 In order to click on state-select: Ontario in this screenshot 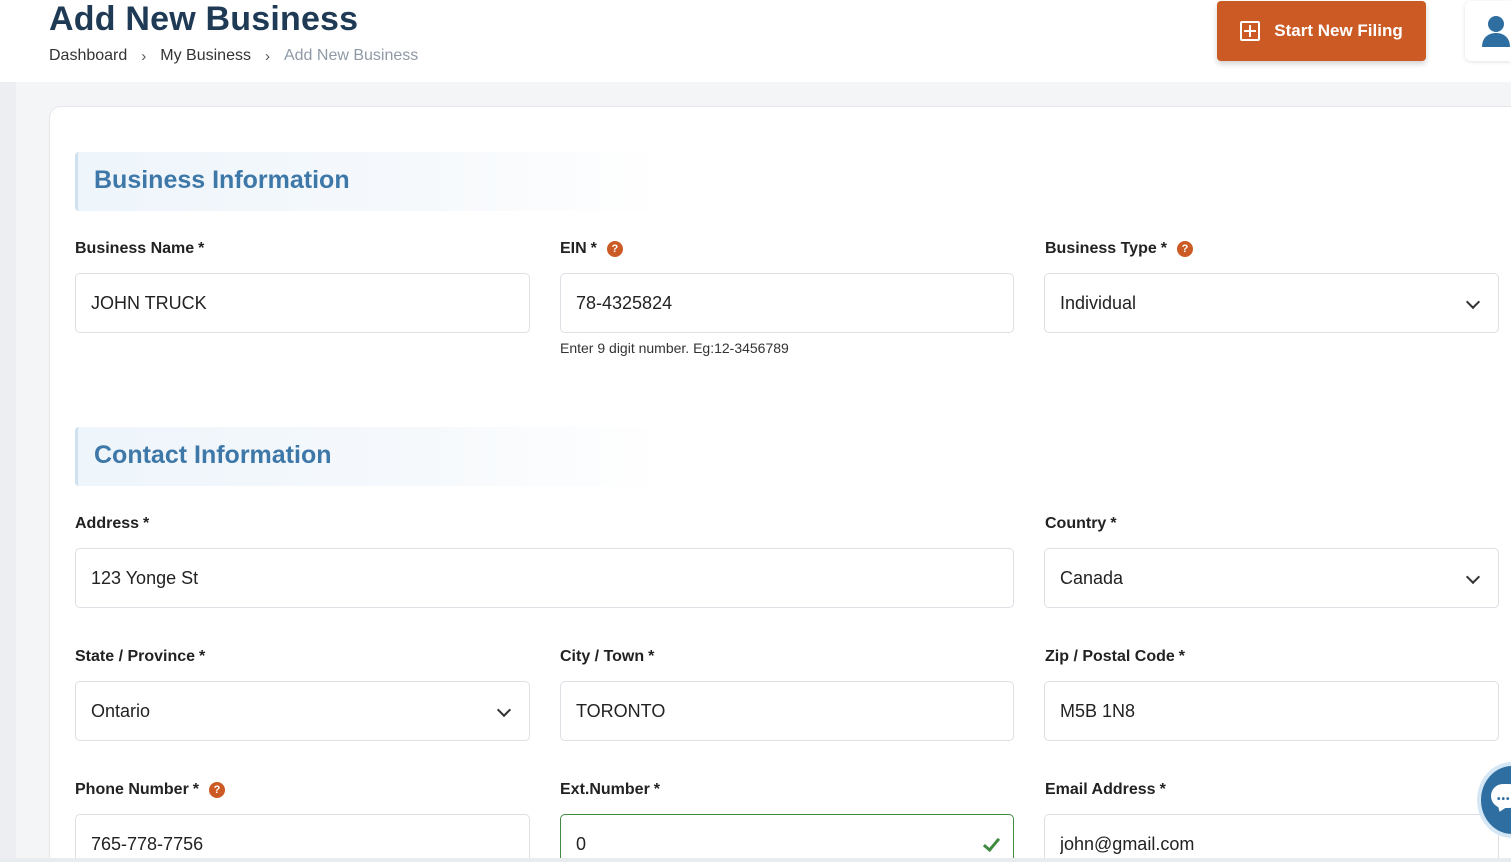, I will do `click(302, 711)`.